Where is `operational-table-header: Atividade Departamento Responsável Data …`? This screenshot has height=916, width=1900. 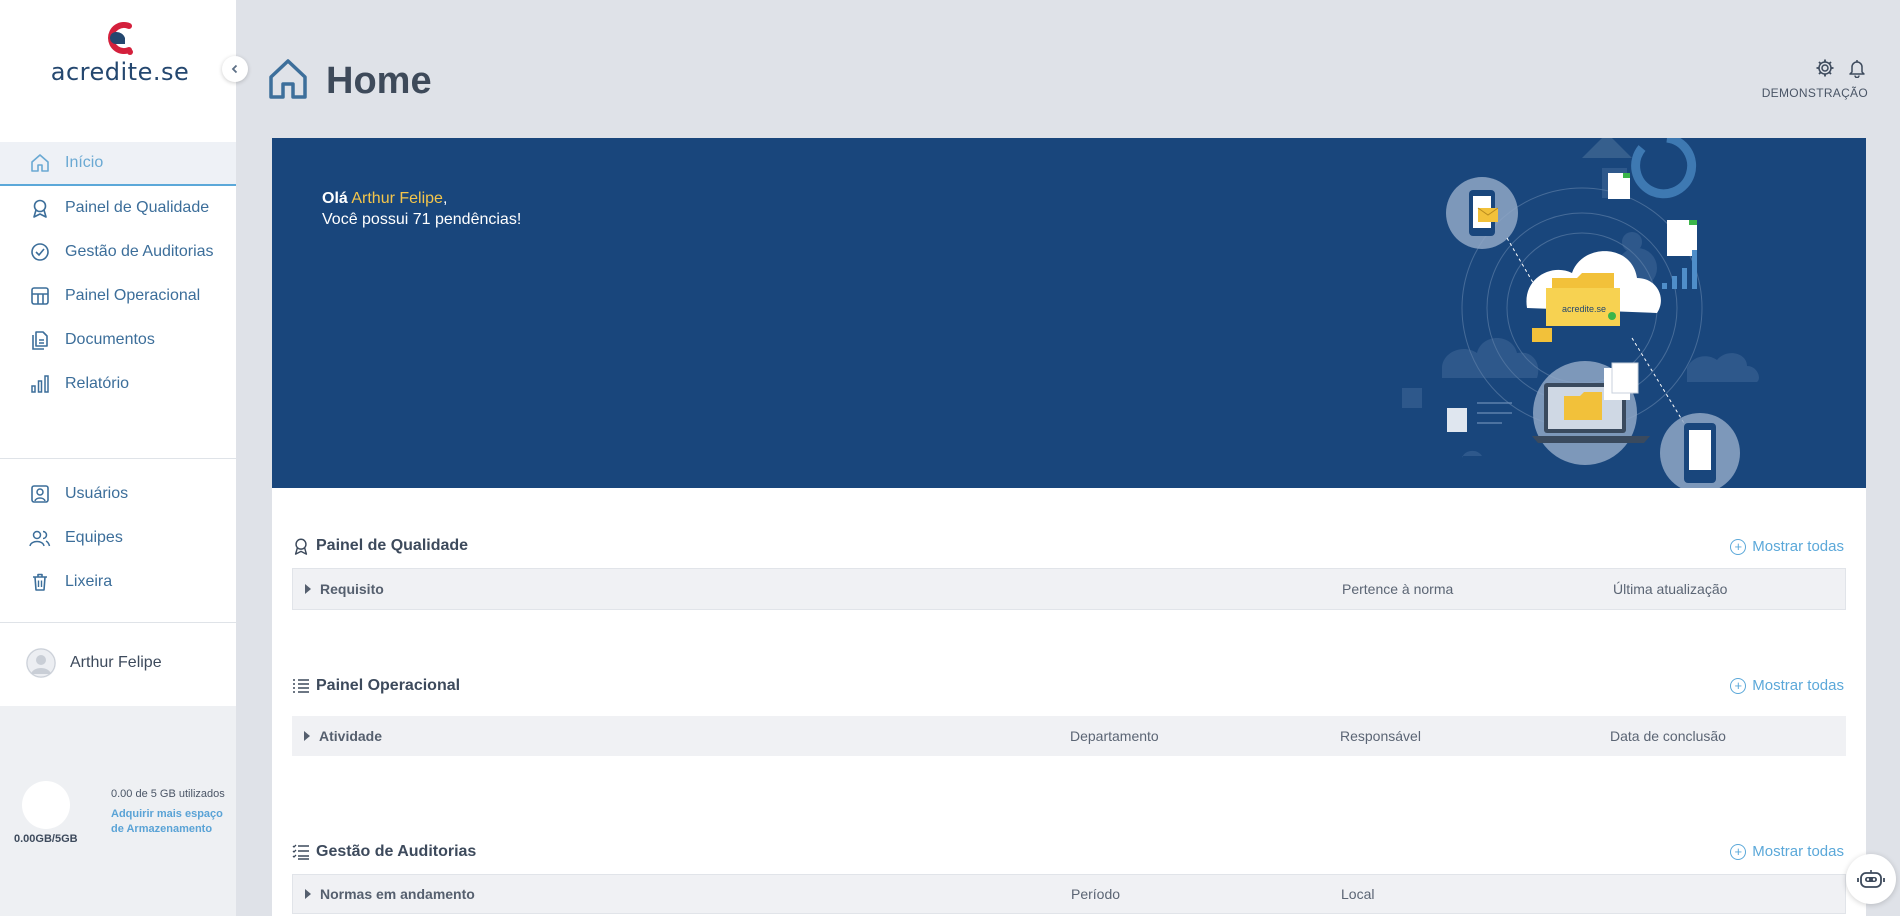 operational-table-header: Atividade Departamento Responsável Data … is located at coordinates (1069, 736).